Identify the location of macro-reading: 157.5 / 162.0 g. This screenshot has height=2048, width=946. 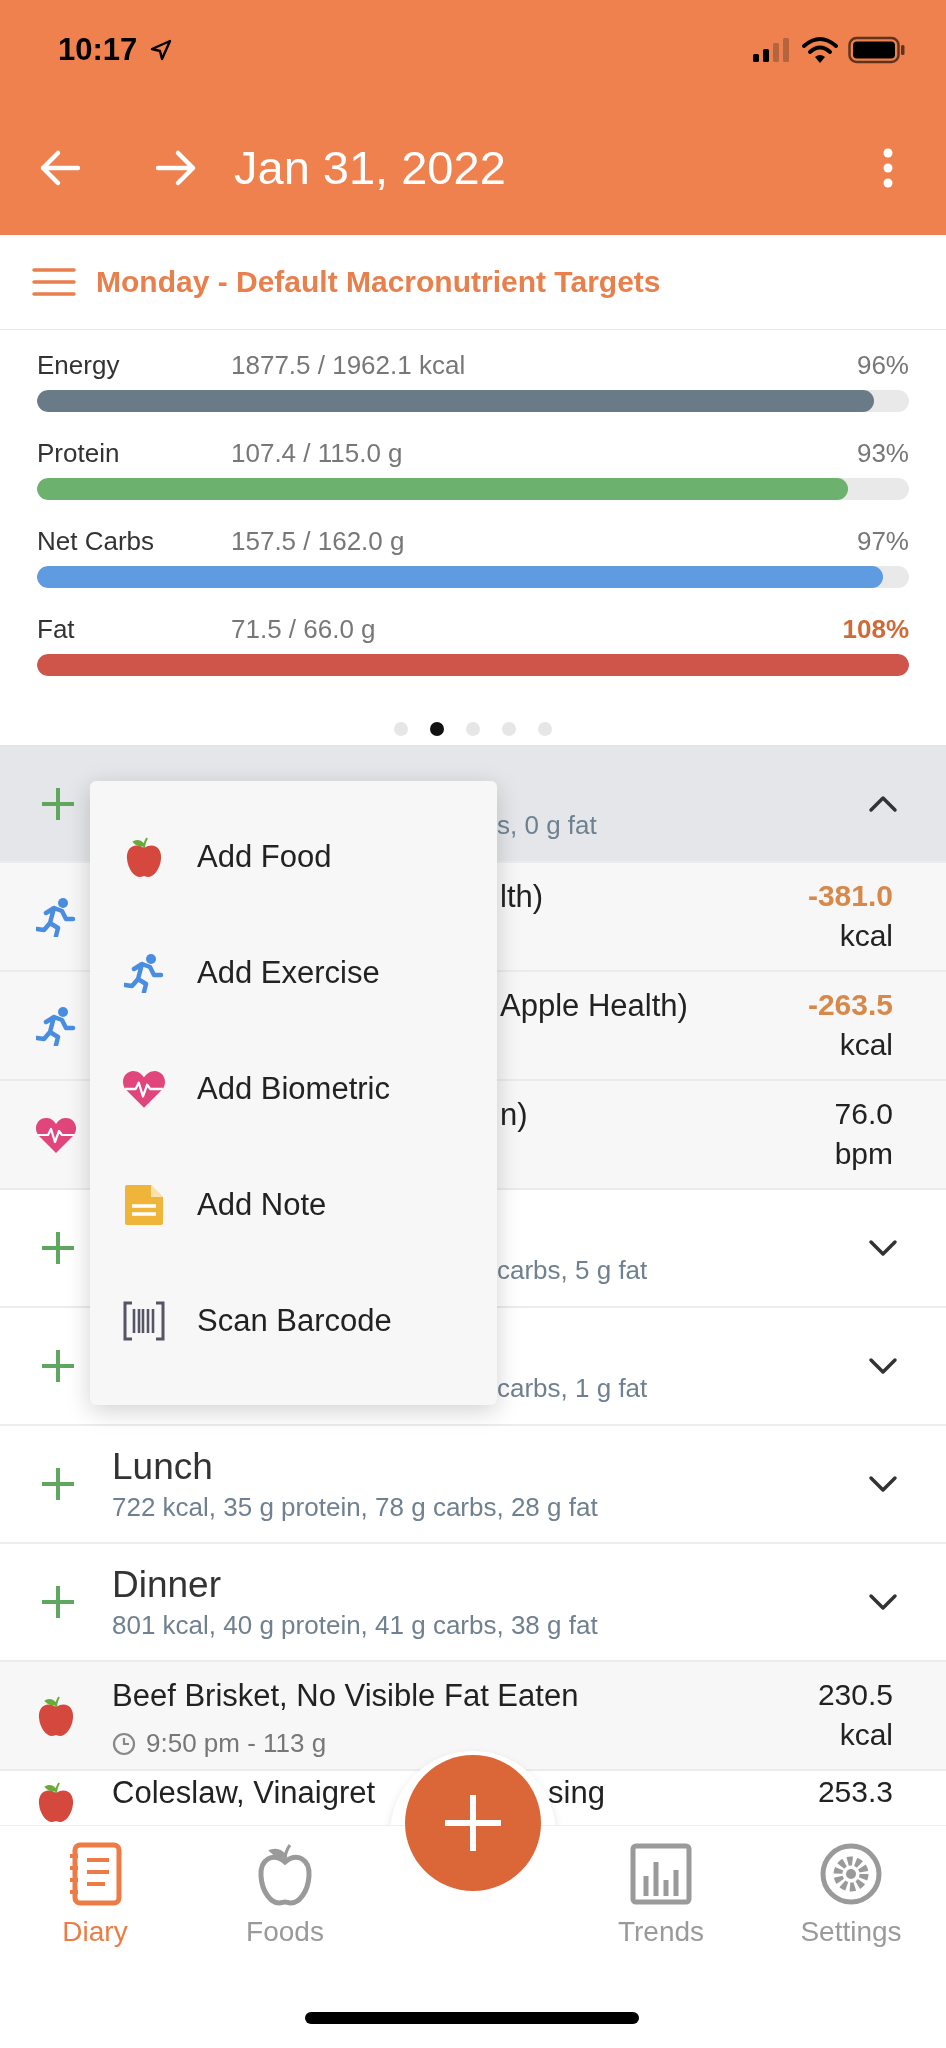
(318, 541).